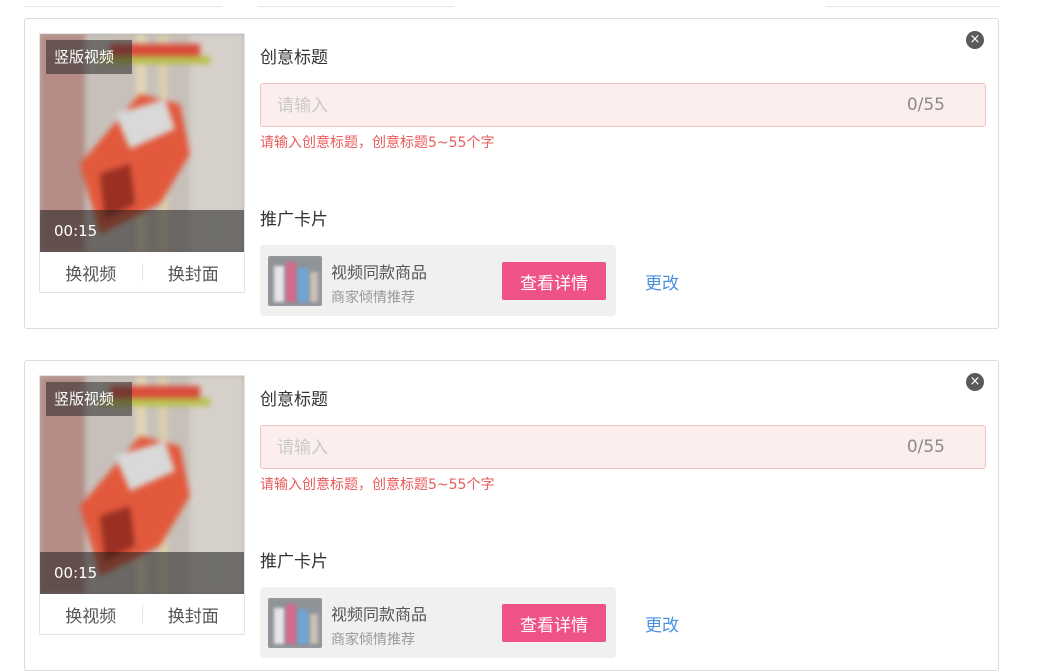  What do you see at coordinates (123, 3) in the screenshot?
I see `top-divider-left` at bounding box center [123, 3].